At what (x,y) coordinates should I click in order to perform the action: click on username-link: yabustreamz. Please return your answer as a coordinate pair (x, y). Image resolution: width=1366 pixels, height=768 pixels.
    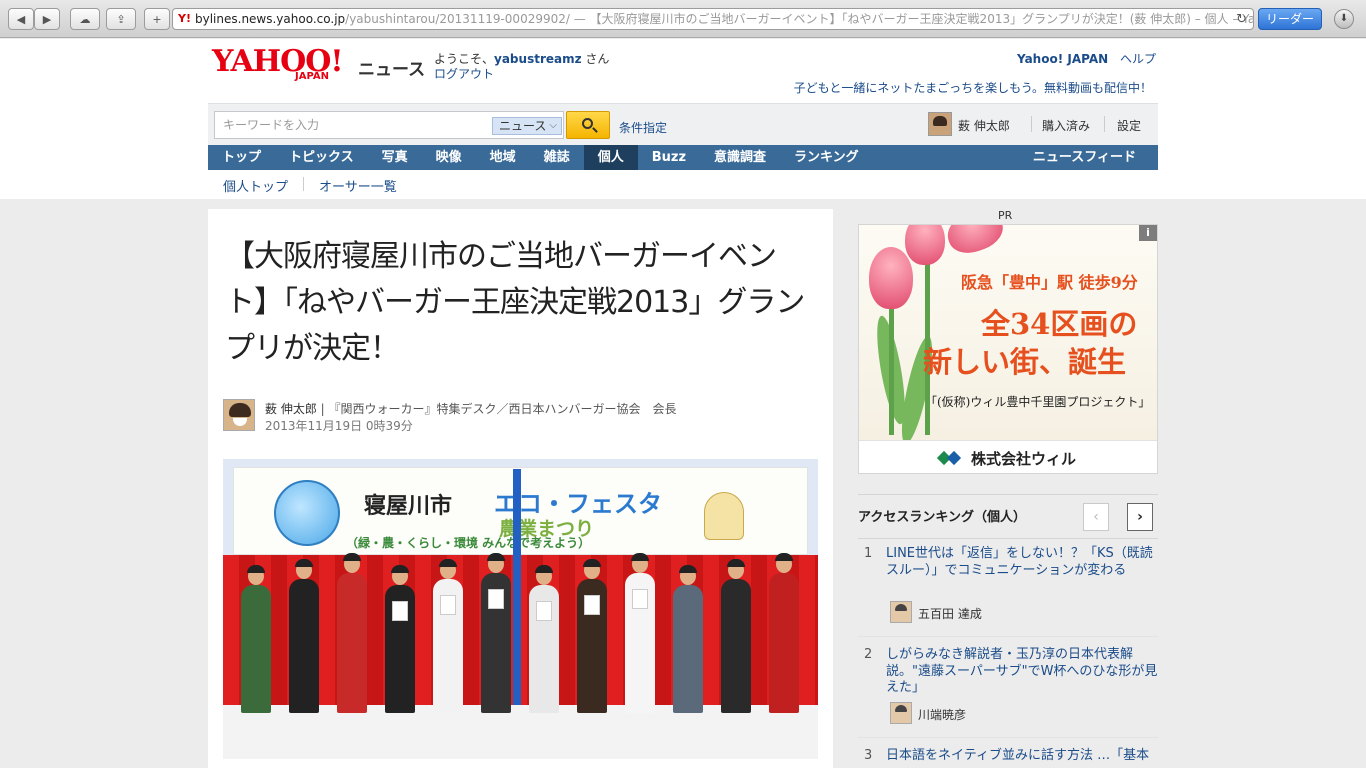
    Looking at the image, I should click on (538, 59).